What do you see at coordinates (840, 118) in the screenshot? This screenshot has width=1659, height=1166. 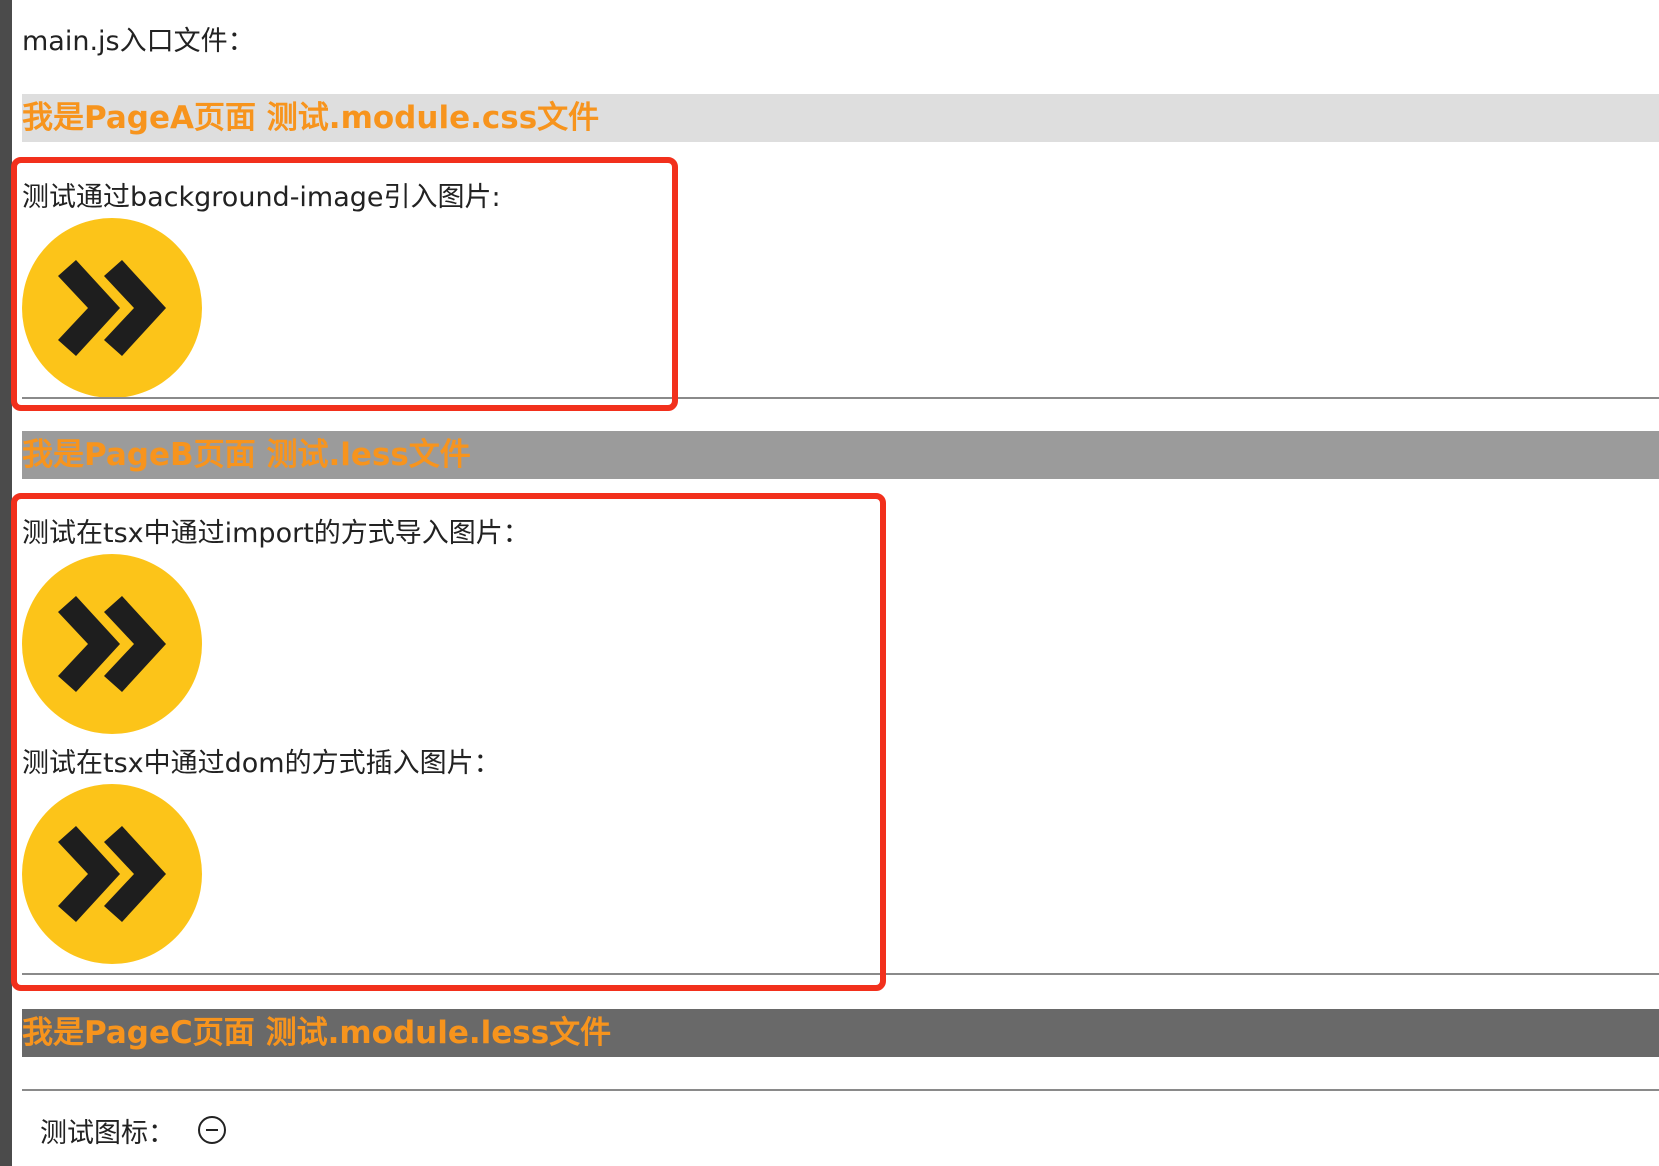 I see `page-a-header: 我是PageA页面 测试.module.css文件` at bounding box center [840, 118].